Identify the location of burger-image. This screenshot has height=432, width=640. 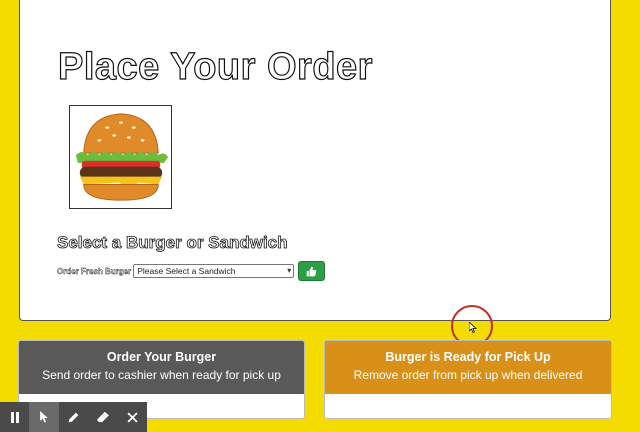
(120, 157).